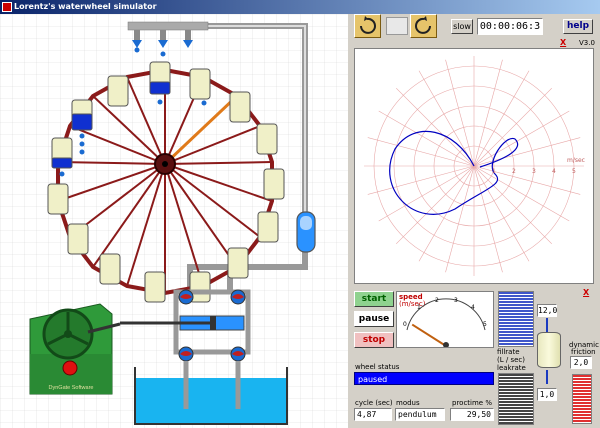  Describe the element at coordinates (516, 399) in the screenshot. I see `leakrate-bar` at that location.